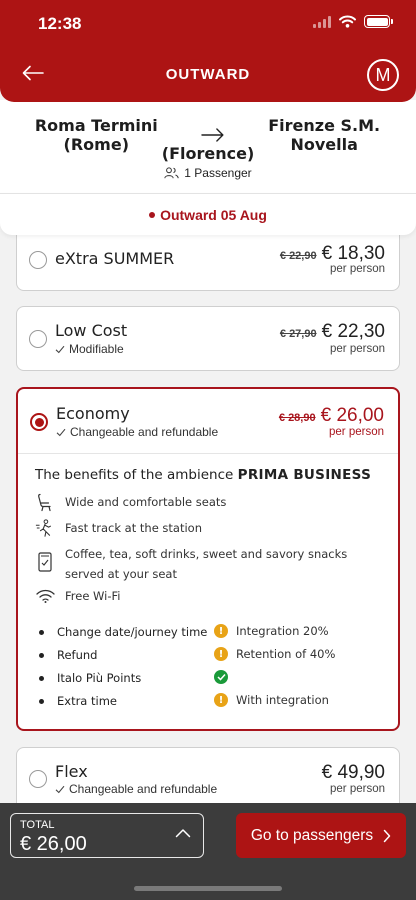 This screenshot has width=416, height=900. I want to click on offer-price: € 28,90 € 26,00, so click(331, 416).